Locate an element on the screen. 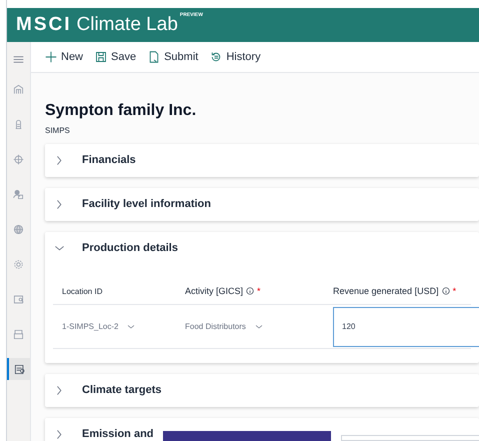 The width and height of the screenshot is (479, 441). form-icon is located at coordinates (19, 369).